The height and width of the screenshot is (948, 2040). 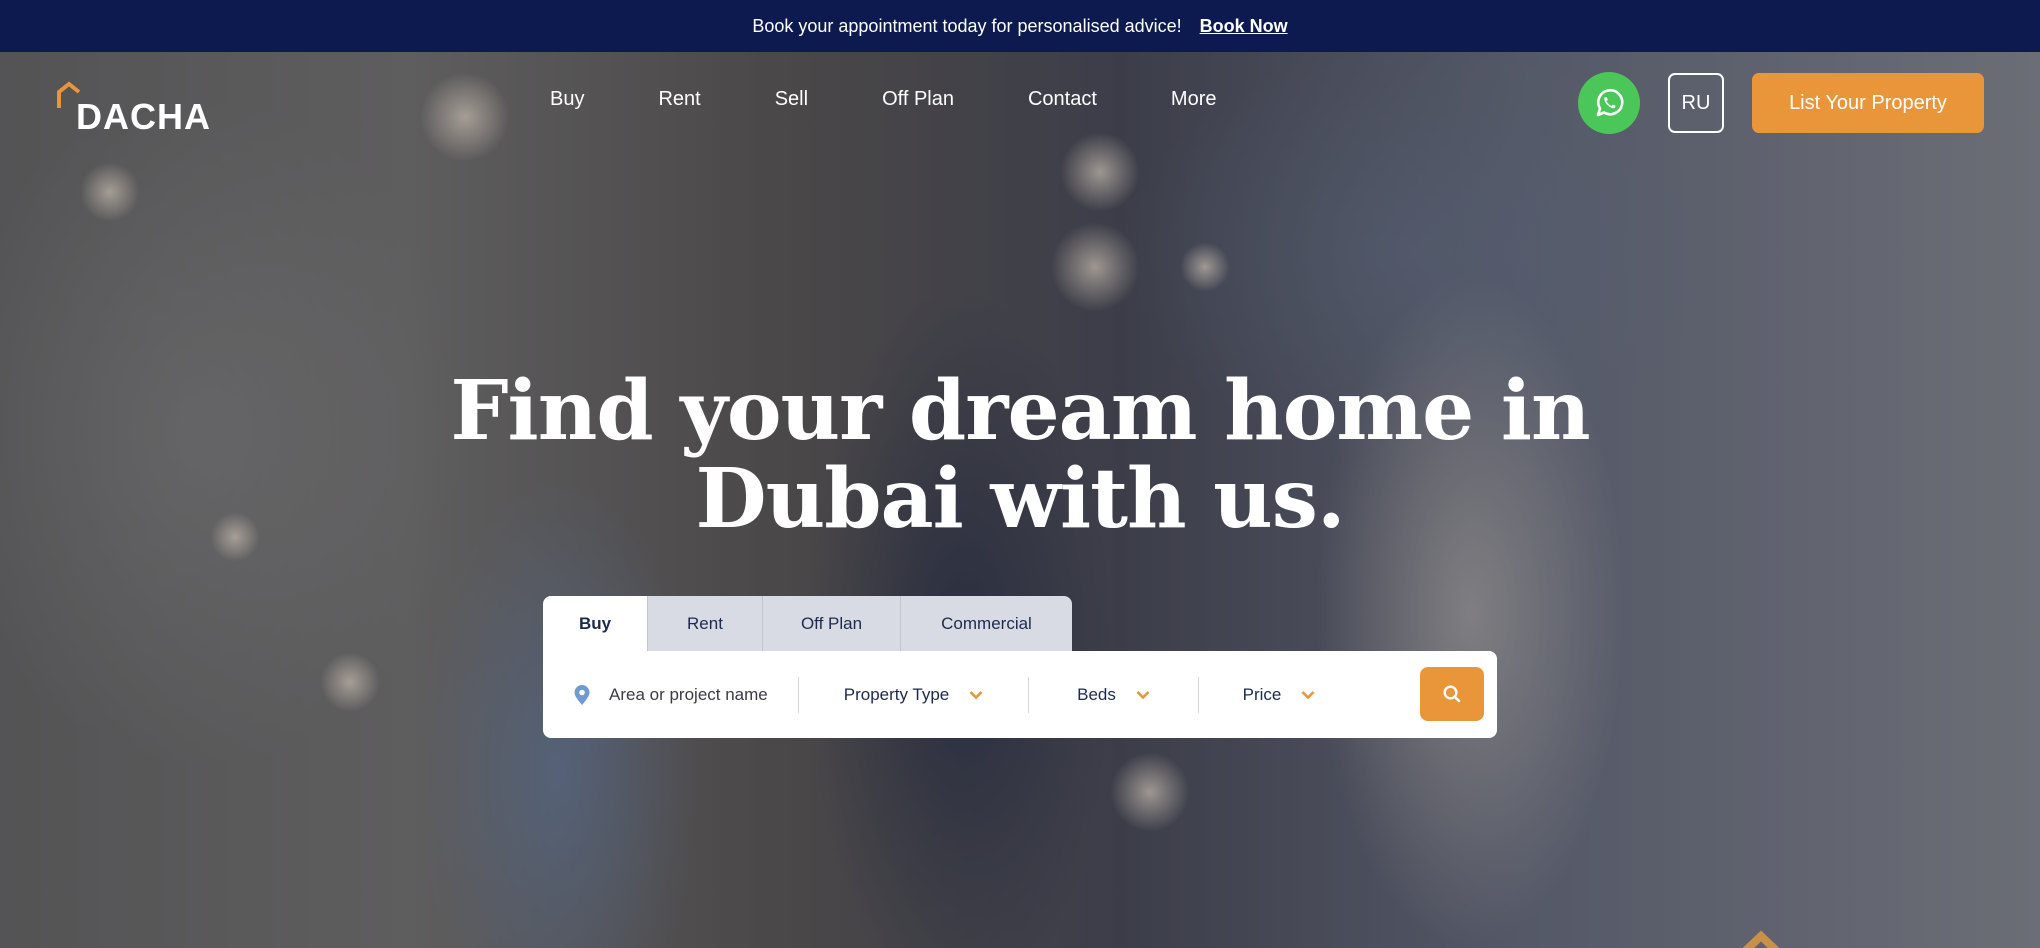 I want to click on whatsapp-button, so click(x=1609, y=103).